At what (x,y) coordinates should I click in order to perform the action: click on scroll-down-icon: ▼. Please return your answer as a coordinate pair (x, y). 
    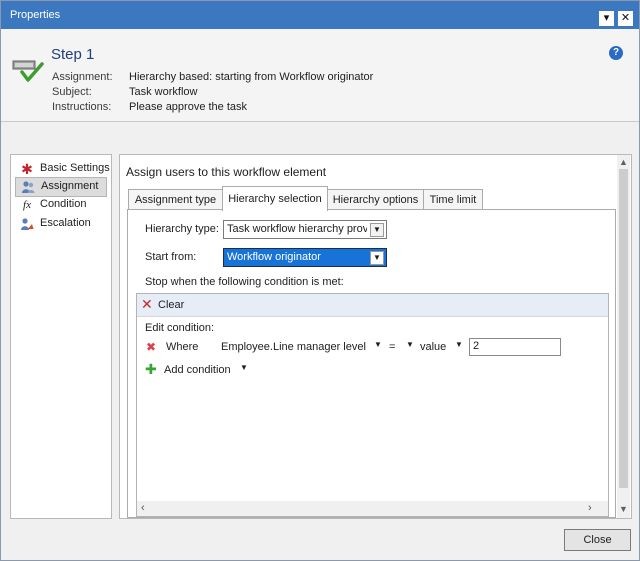
    Looking at the image, I should click on (623, 509).